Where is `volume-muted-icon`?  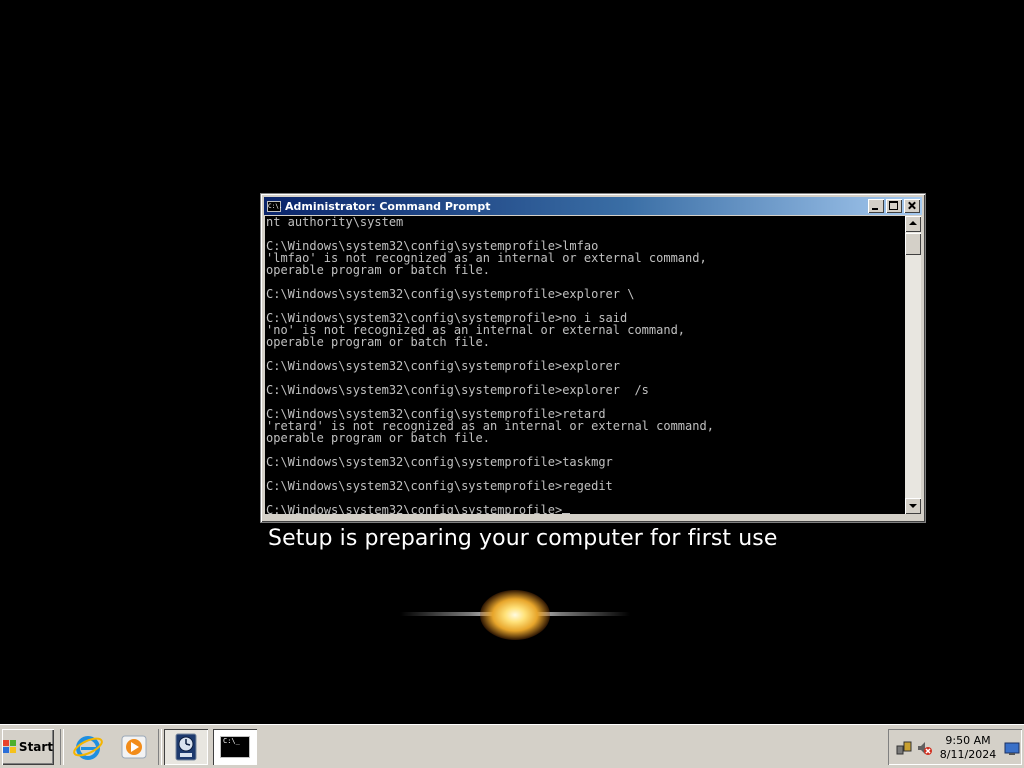
volume-muted-icon is located at coordinates (924, 748).